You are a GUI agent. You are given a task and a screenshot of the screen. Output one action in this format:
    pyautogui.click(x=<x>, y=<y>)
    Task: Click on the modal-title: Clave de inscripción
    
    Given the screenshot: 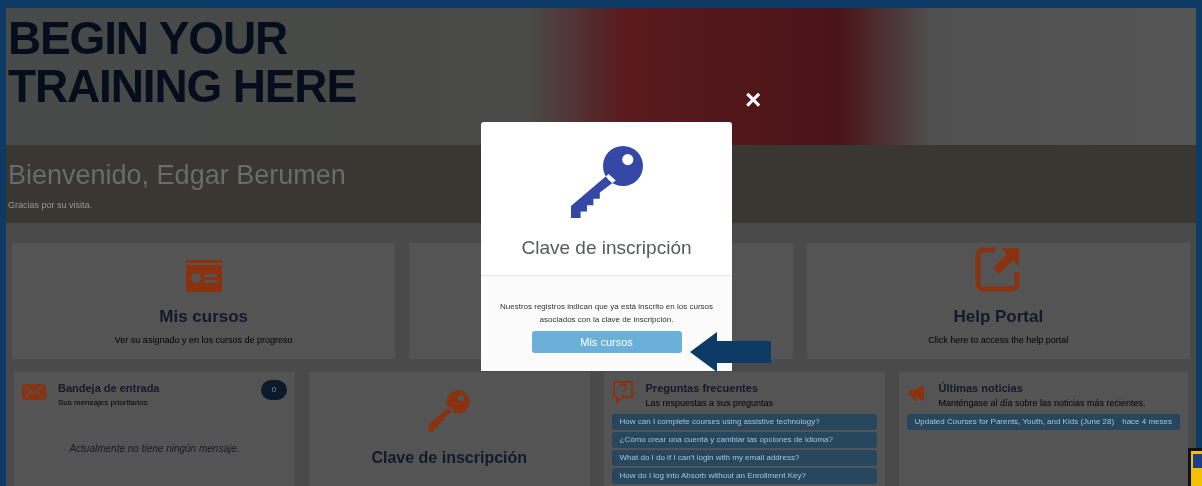 What is the action you would take?
    pyautogui.click(x=606, y=248)
    